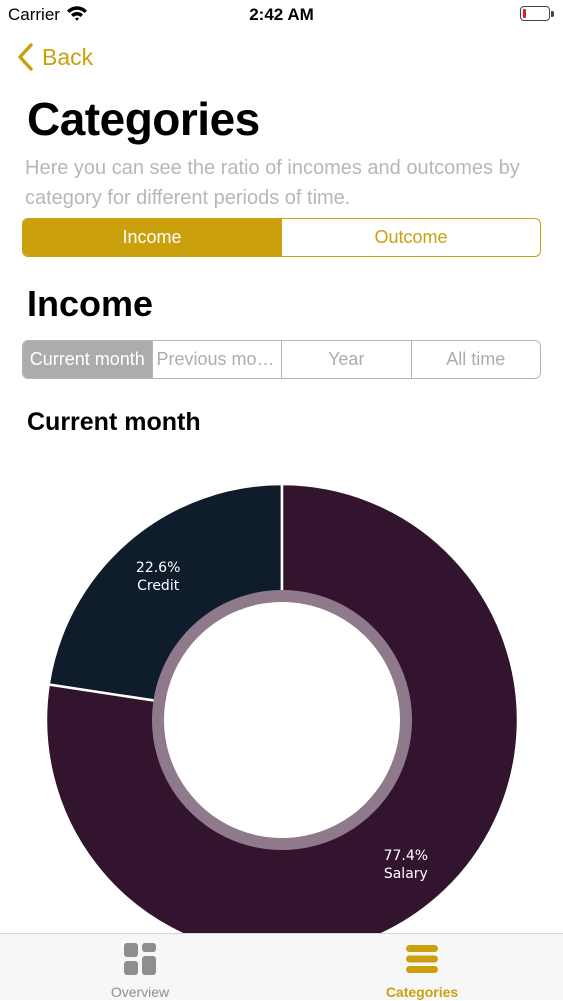 Image resolution: width=563 pixels, height=1001 pixels. I want to click on donut-hole, so click(282, 720).